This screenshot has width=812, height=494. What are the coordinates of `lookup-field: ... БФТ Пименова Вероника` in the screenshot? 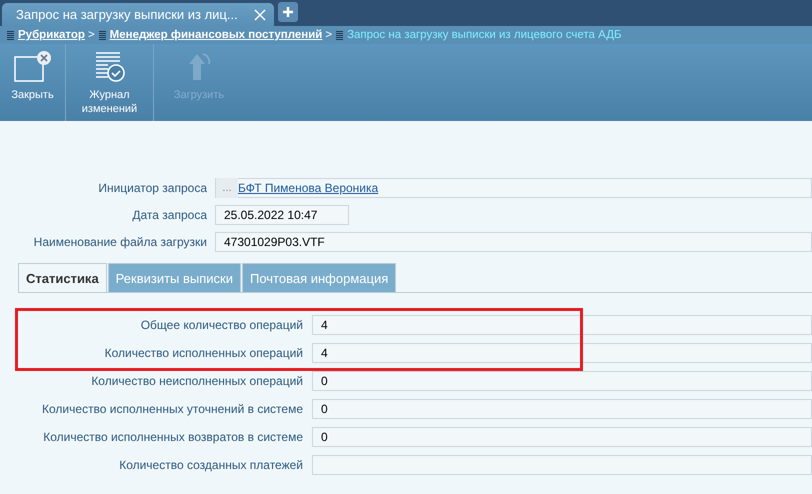 It's located at (513, 188).